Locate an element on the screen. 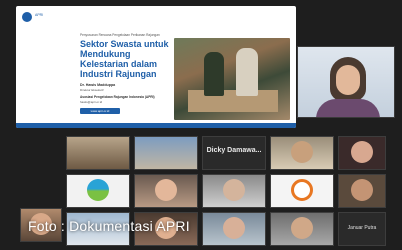 The height and width of the screenshot is (250, 402). slide-email: hawis@apri.or.id is located at coordinates (91, 102).